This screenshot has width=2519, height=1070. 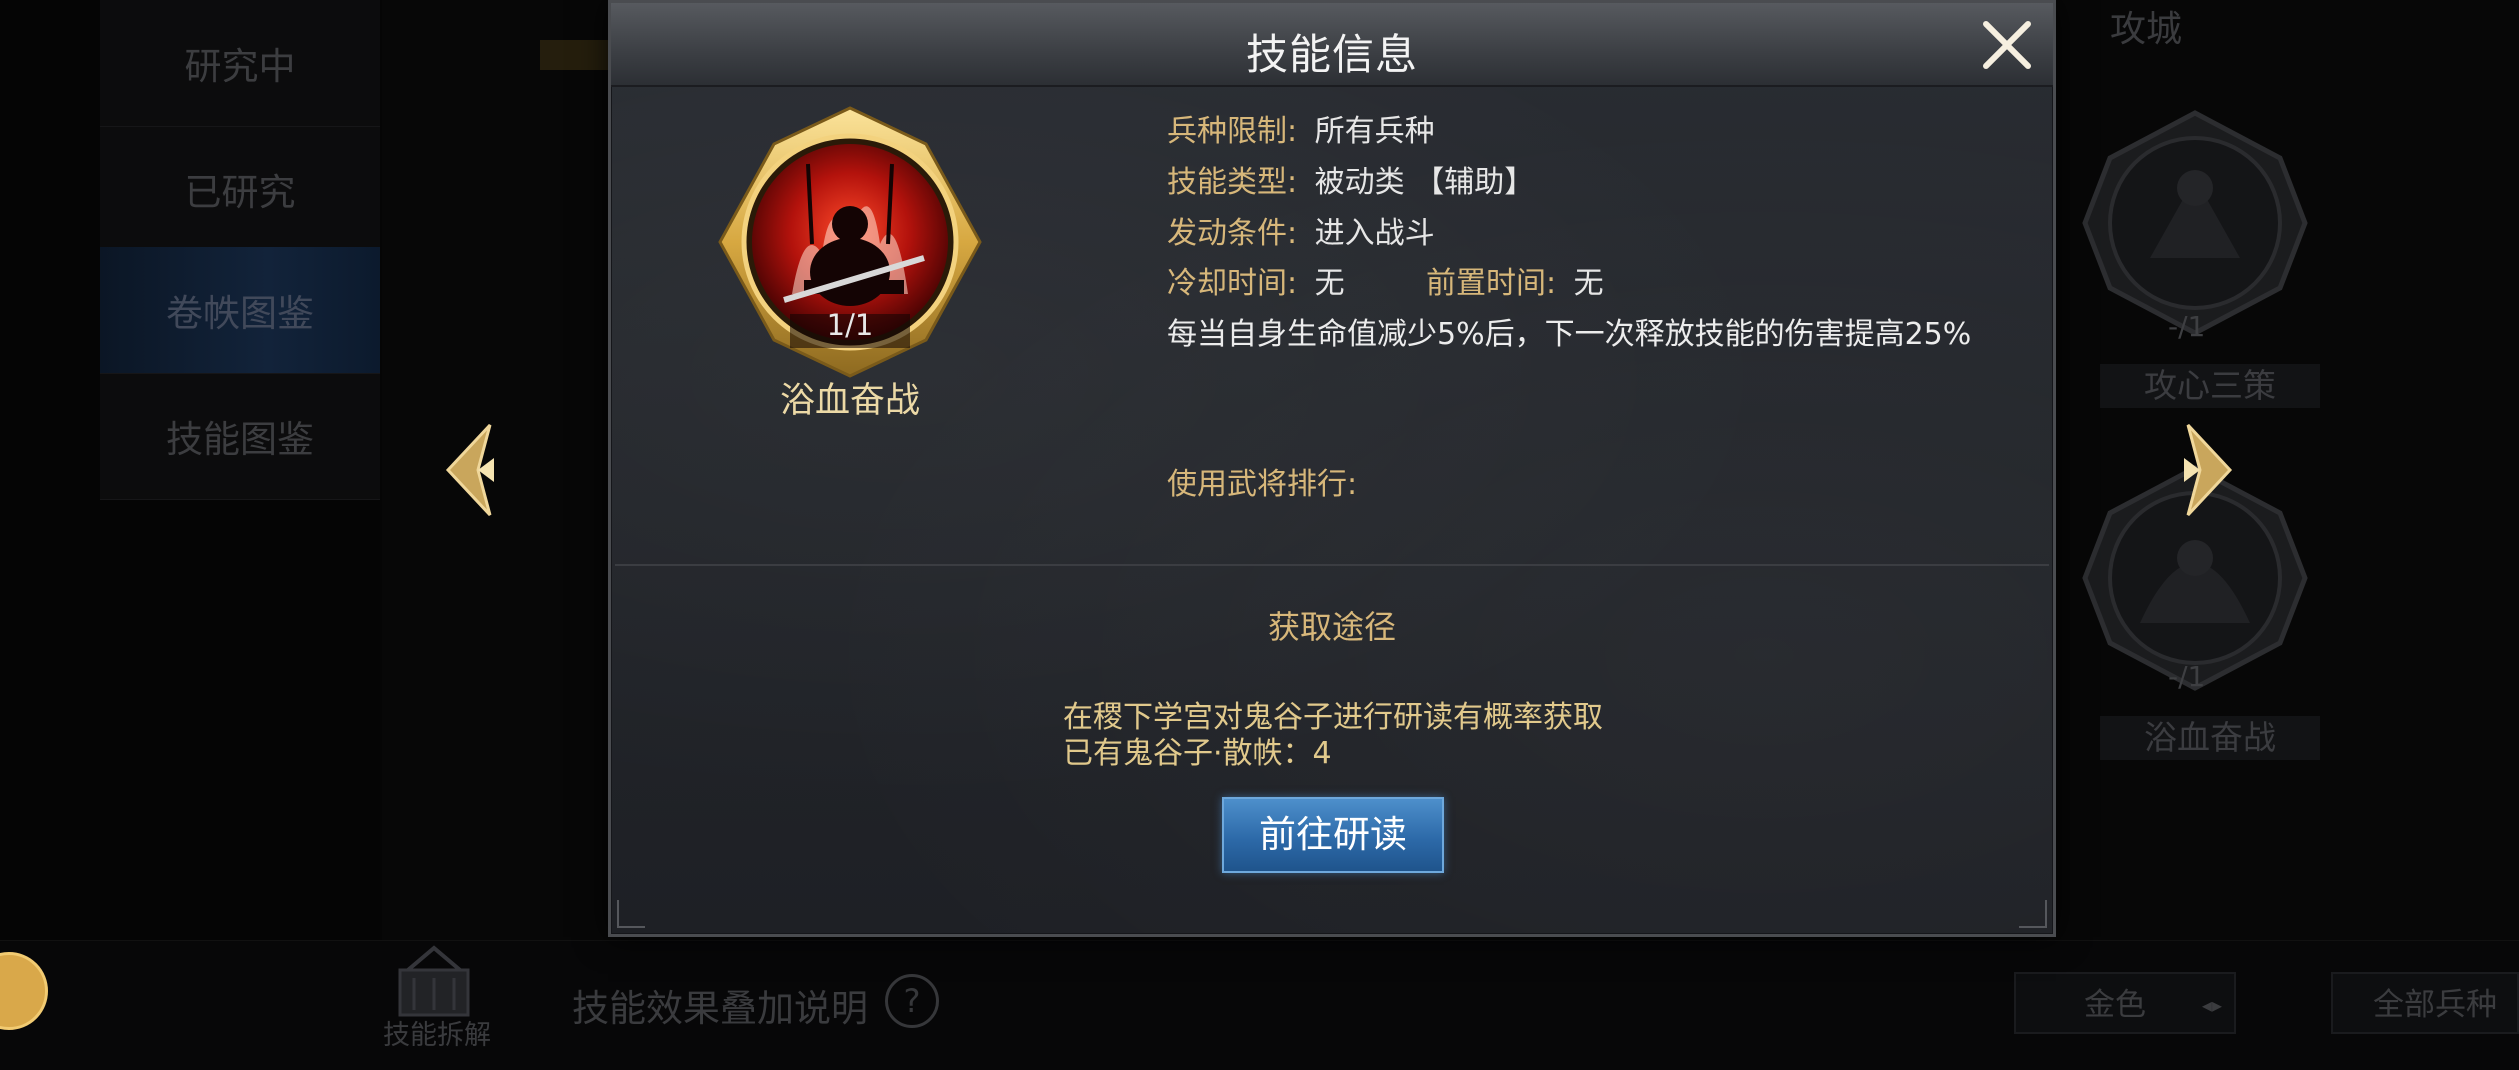 What do you see at coordinates (1232, 233) in the screenshot?
I see `trigger-label: 发动条件:` at bounding box center [1232, 233].